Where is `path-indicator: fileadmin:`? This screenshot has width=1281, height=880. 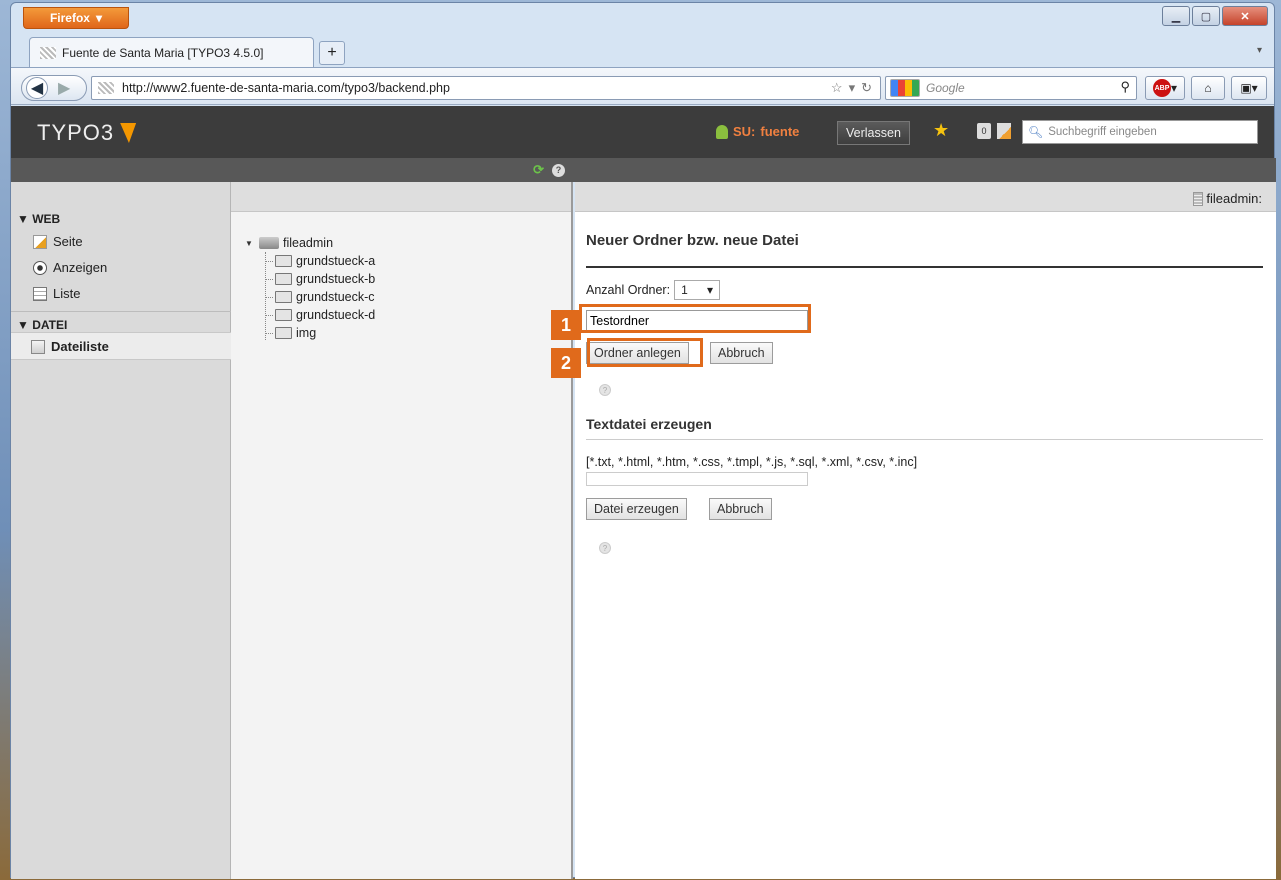
path-indicator: fileadmin: is located at coordinates (1227, 198).